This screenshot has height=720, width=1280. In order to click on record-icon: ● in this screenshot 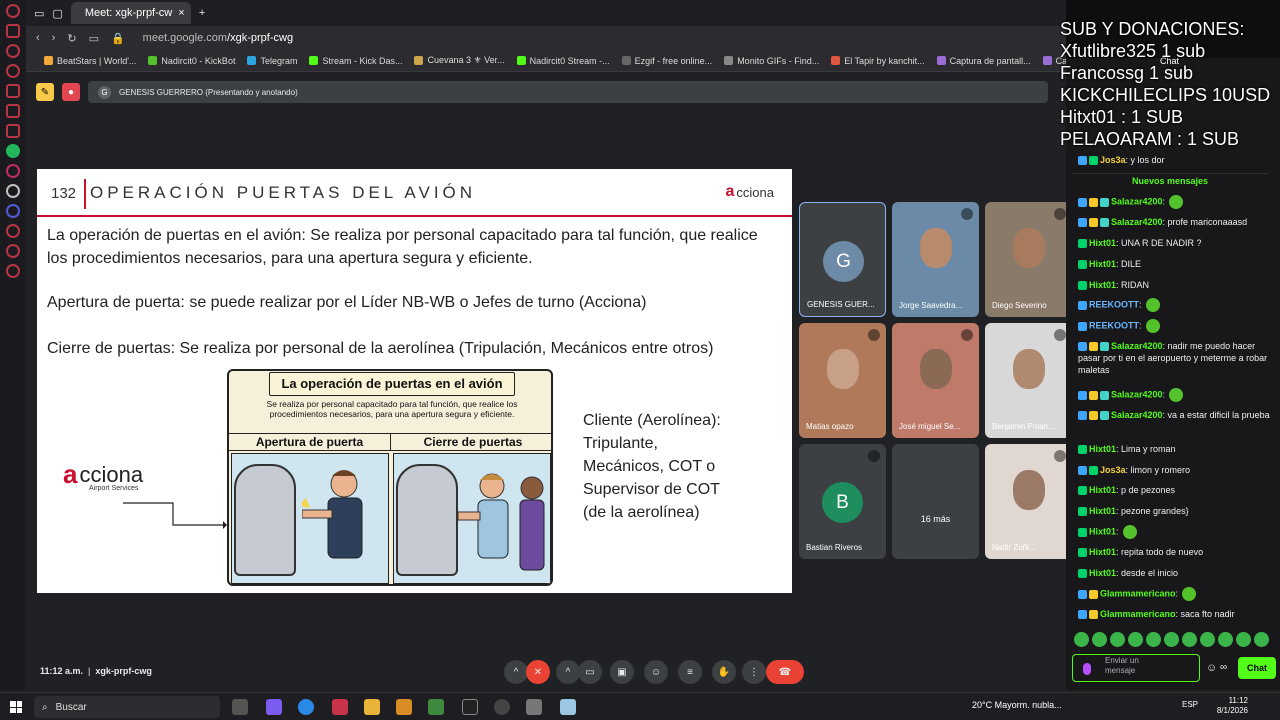, I will do `click(71, 92)`.